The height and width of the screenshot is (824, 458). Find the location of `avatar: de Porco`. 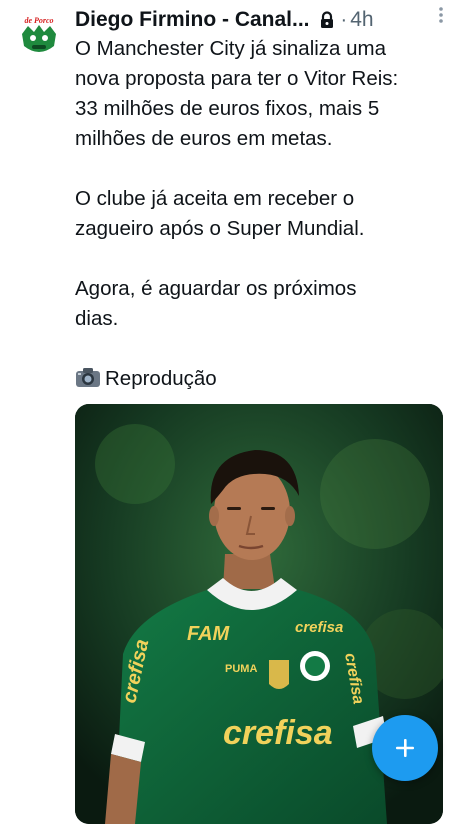

avatar: de Porco is located at coordinates (39, 37).